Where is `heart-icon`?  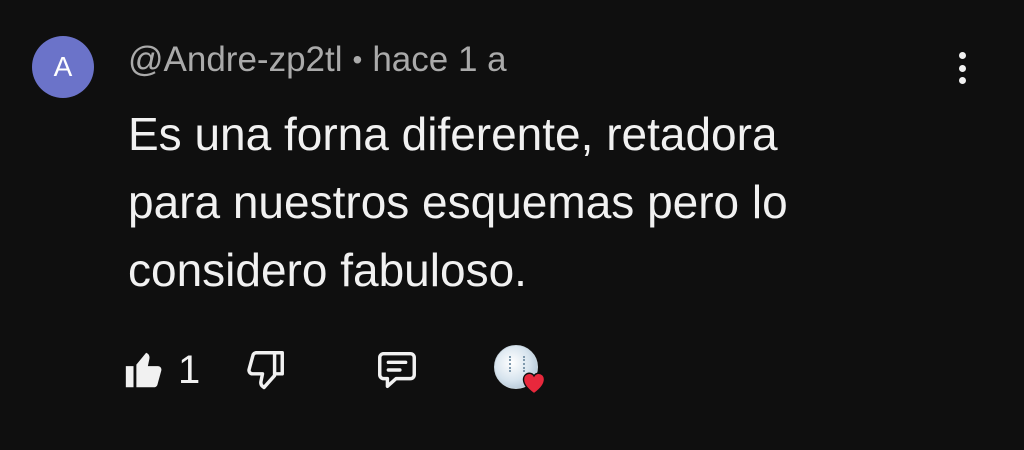 heart-icon is located at coordinates (534, 383).